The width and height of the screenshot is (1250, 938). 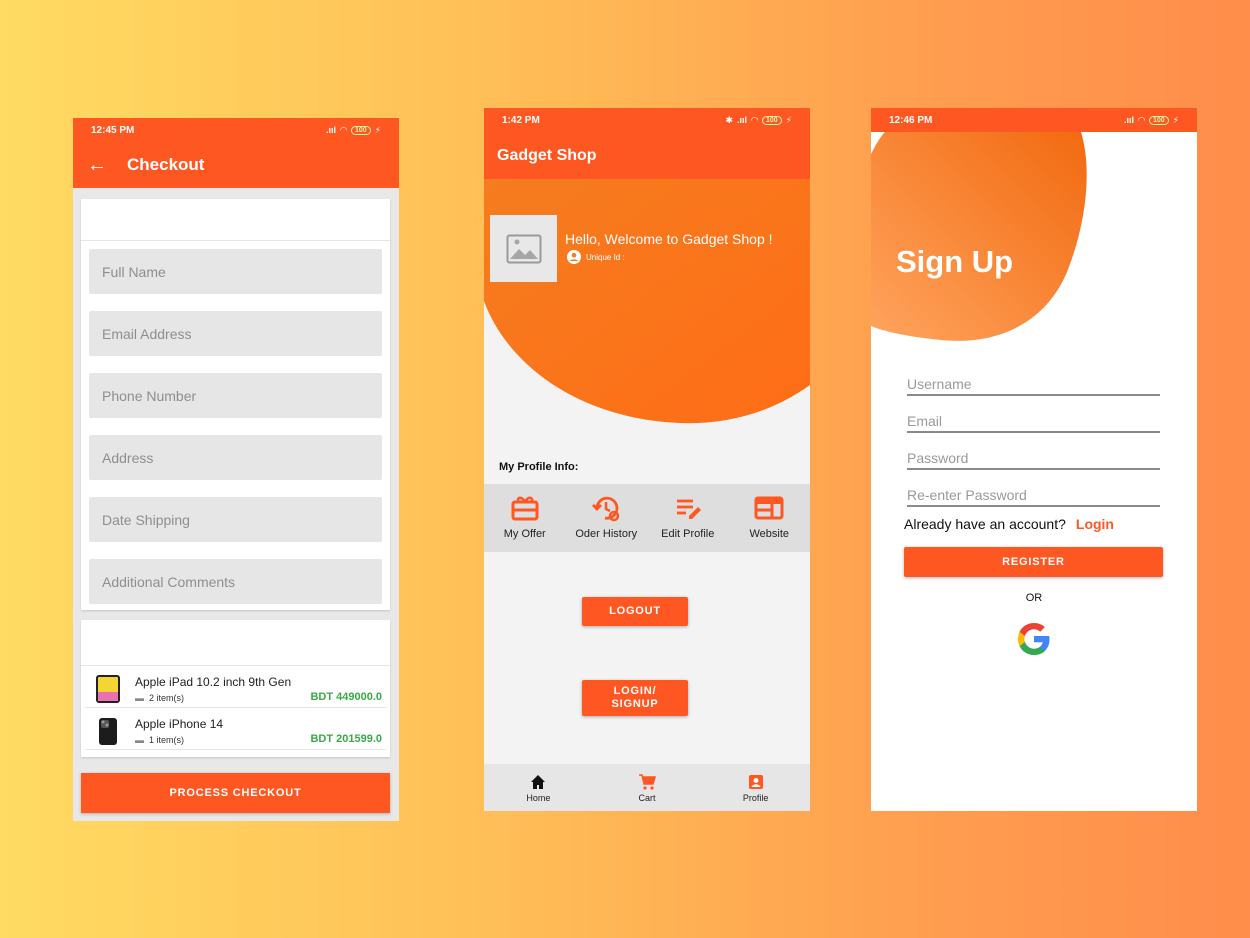 I want to click on product-price: BDT 449000.0, so click(x=346, y=697).